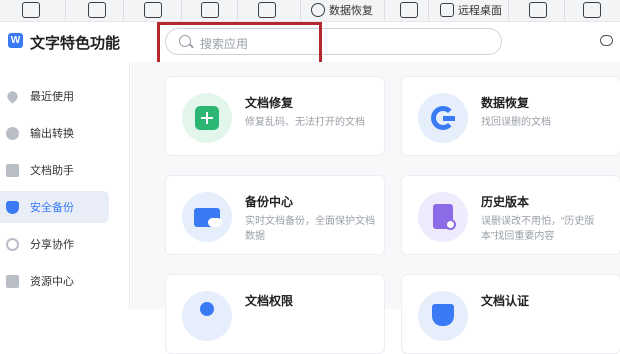  I want to click on card-description: 误删误改不用怕，“历史版本”找回重要内容, so click(538, 229).